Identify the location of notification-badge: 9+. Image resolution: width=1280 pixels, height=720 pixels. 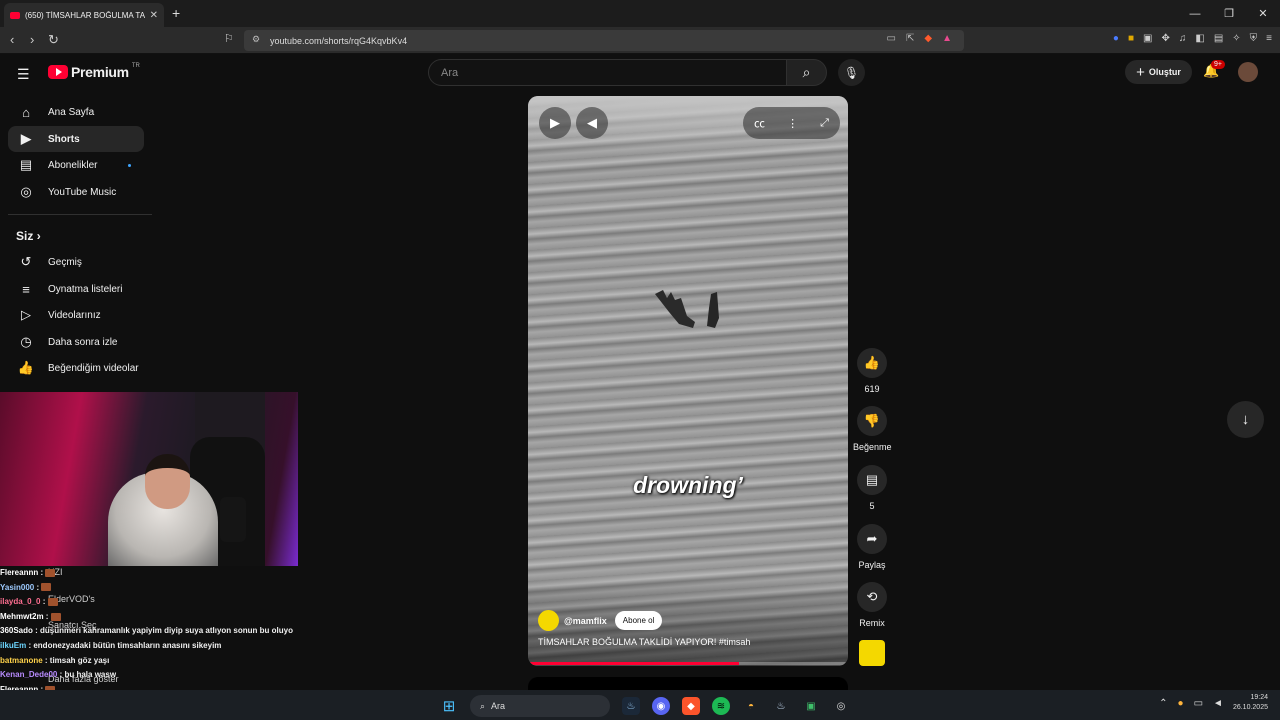
(1218, 64).